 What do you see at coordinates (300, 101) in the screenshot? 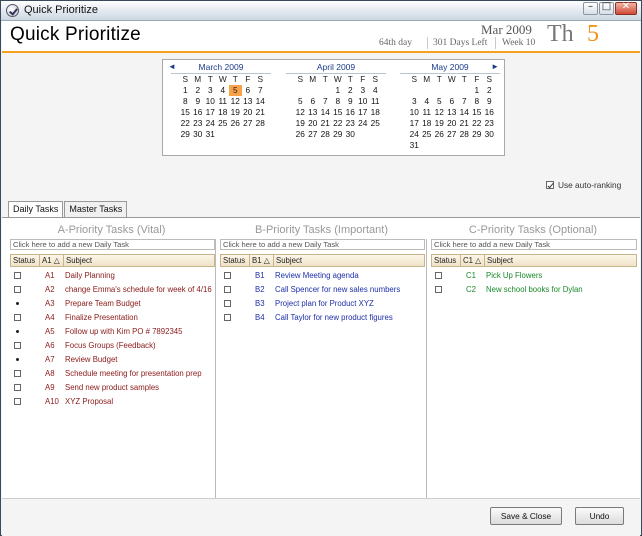
I see `calendar-day: 5` at bounding box center [300, 101].